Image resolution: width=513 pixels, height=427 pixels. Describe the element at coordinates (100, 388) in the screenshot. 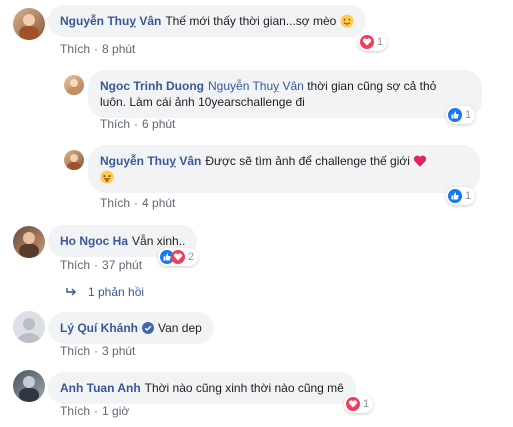

I see `author-name: Anh Tuan Anh` at that location.